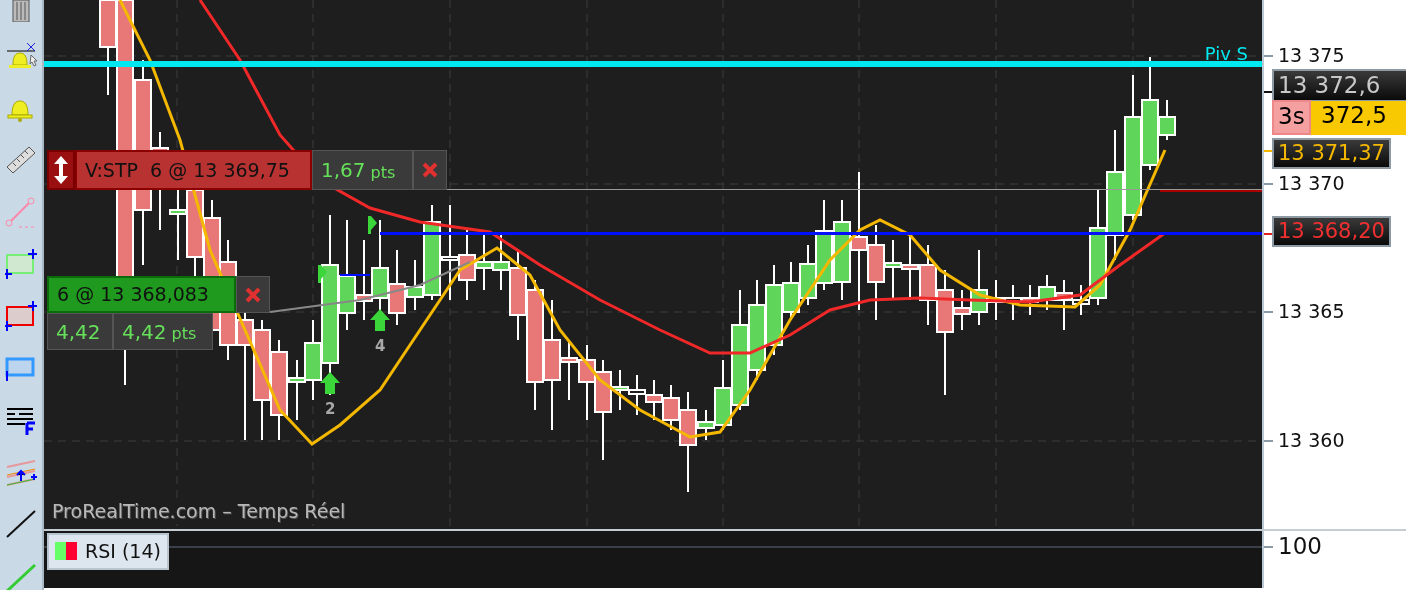 The image size is (1406, 590). I want to click on drag-handle, so click(61, 170).